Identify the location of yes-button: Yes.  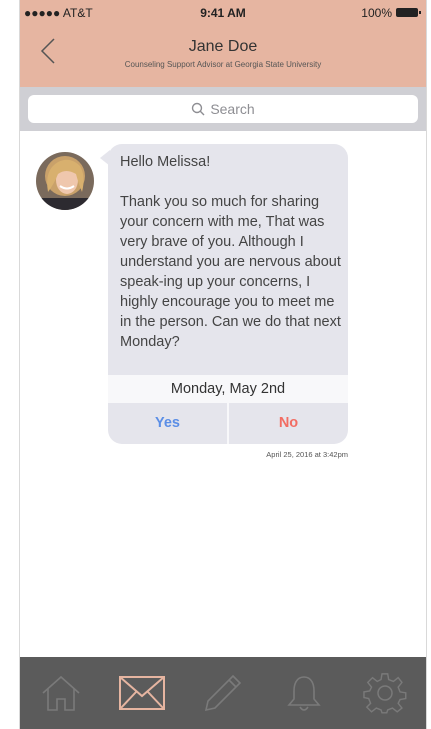
(168, 423).